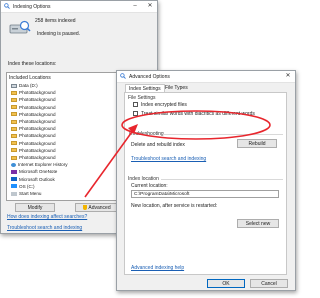 This screenshot has width=320, height=298. Describe the element at coordinates (47, 217) in the screenshot. I see `indexing-affect-searches-link: How does indexing affect searches?` at that location.